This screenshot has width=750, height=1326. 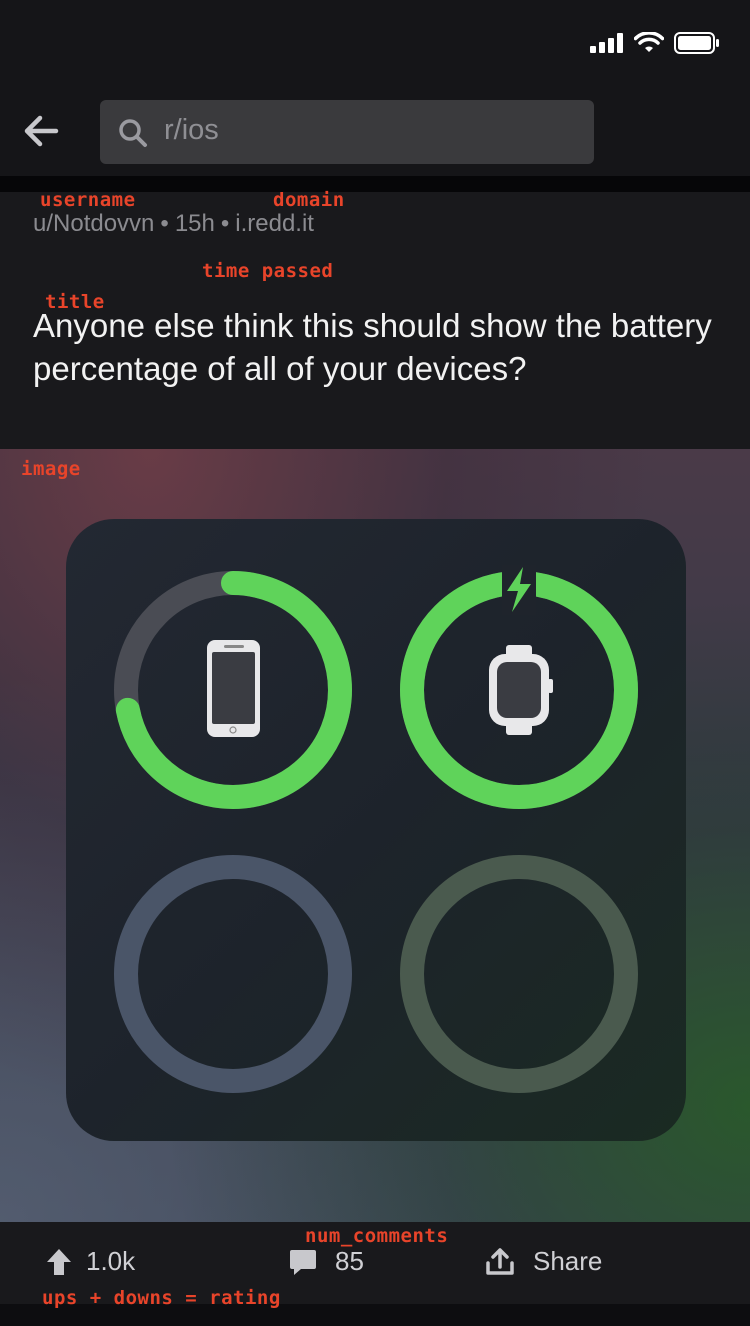 I want to click on search-input: r/ios, so click(x=347, y=132).